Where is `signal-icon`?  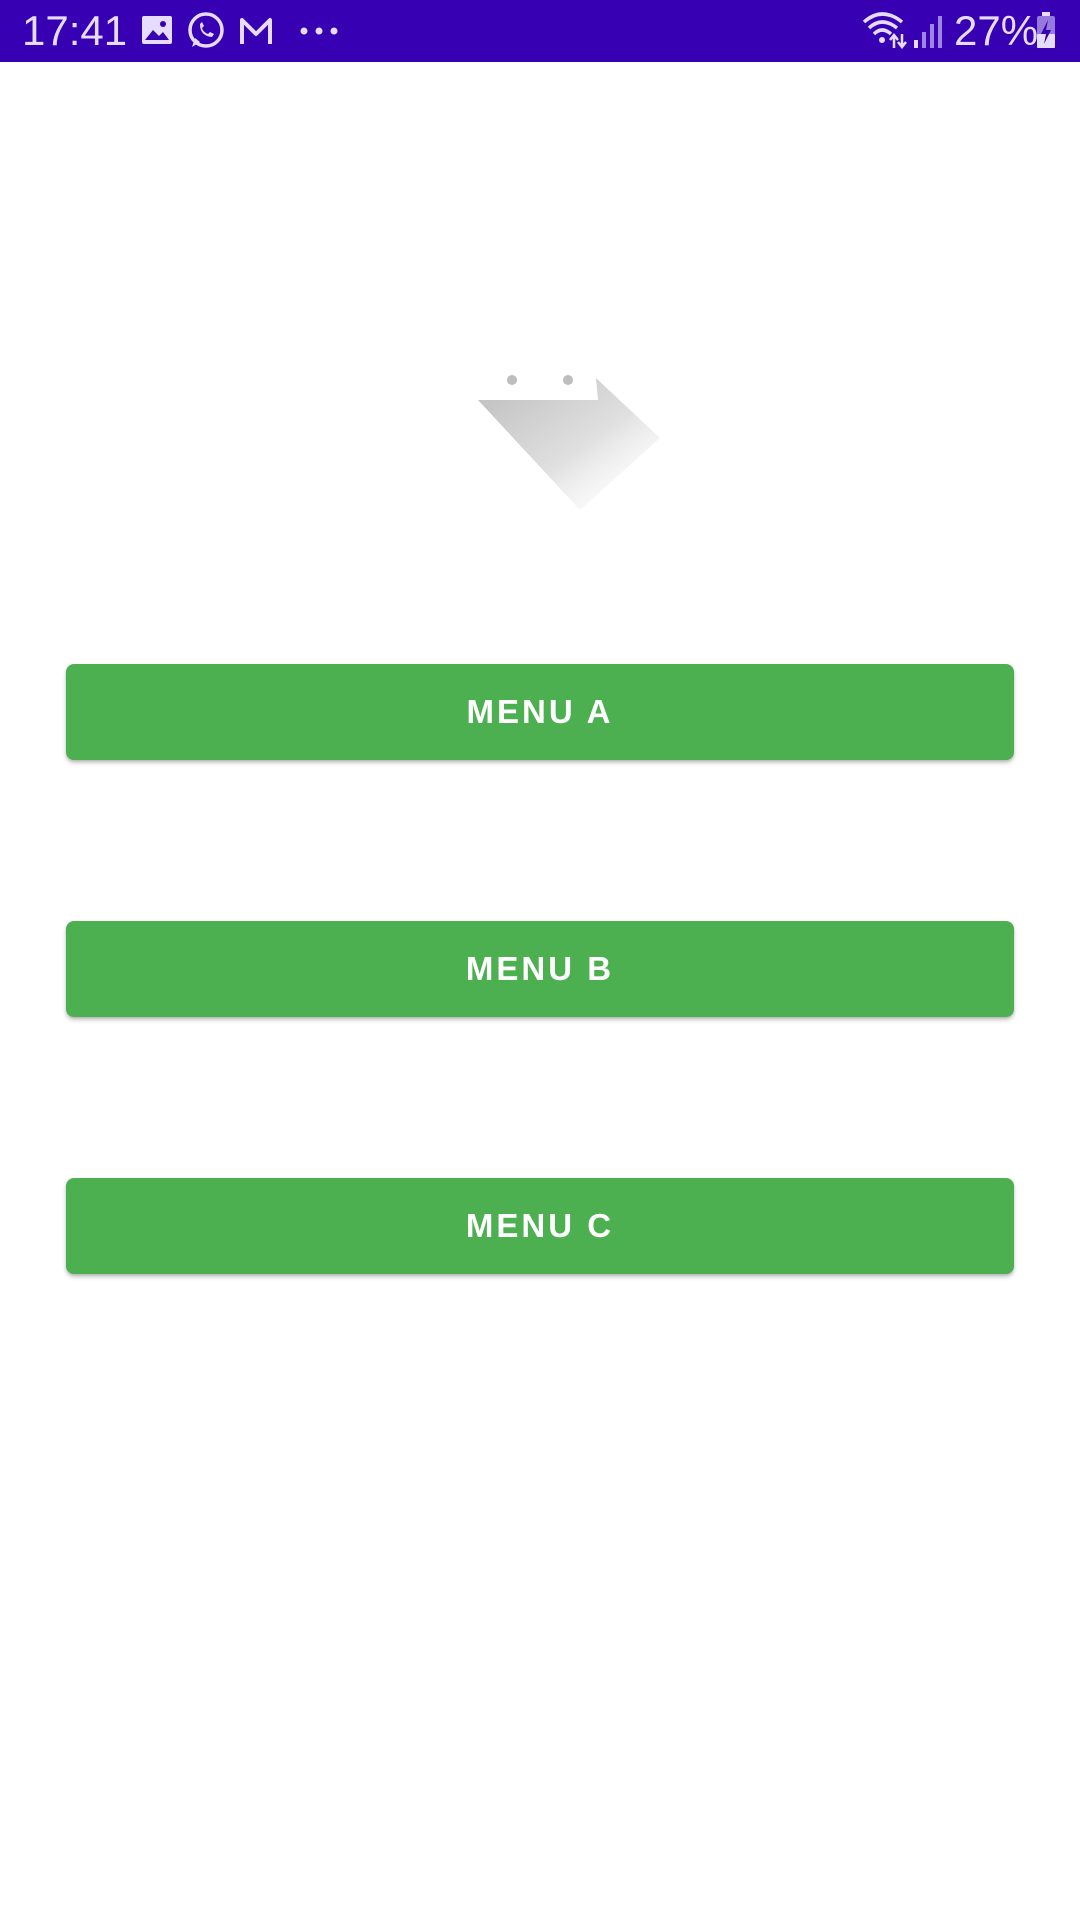 signal-icon is located at coordinates (928, 32).